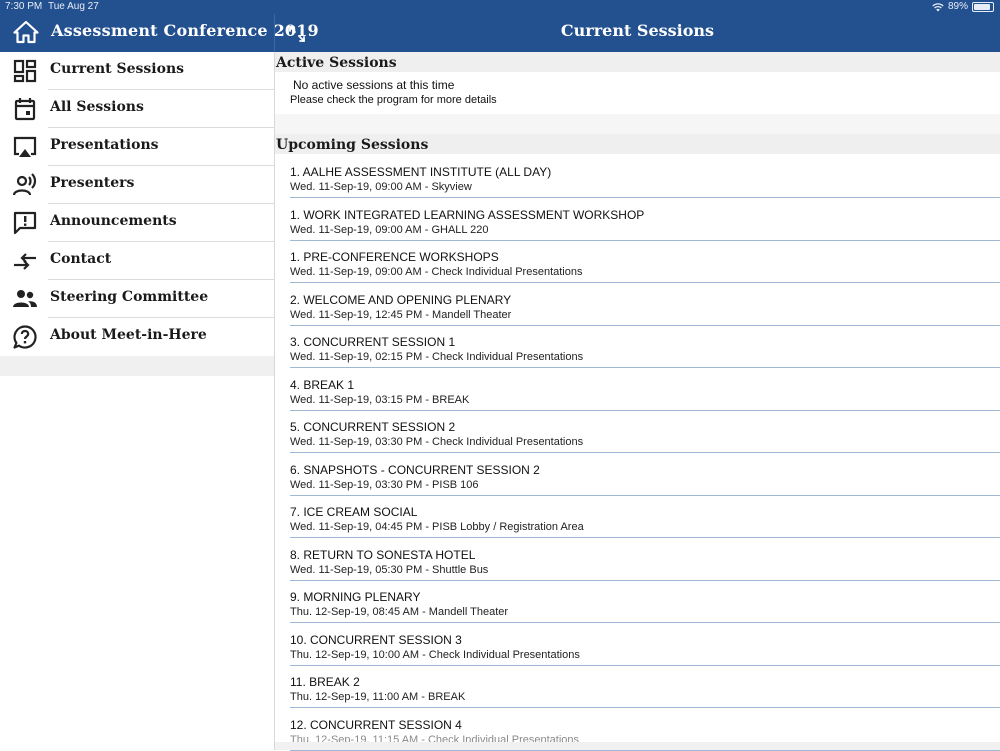 Image resolution: width=1000 pixels, height=751 pixels. Describe the element at coordinates (92, 183) in the screenshot. I see `sidebar-item-label: Presenters` at that location.